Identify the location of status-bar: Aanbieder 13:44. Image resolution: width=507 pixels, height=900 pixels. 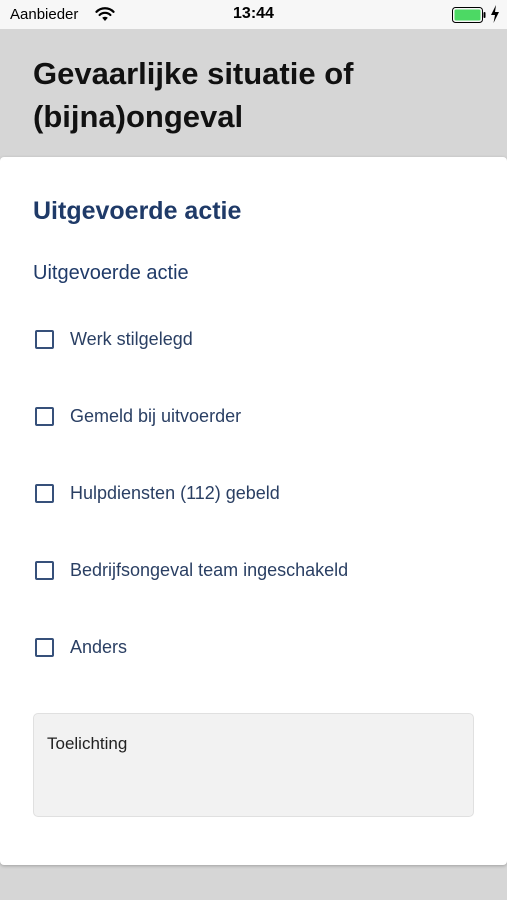
(253, 14).